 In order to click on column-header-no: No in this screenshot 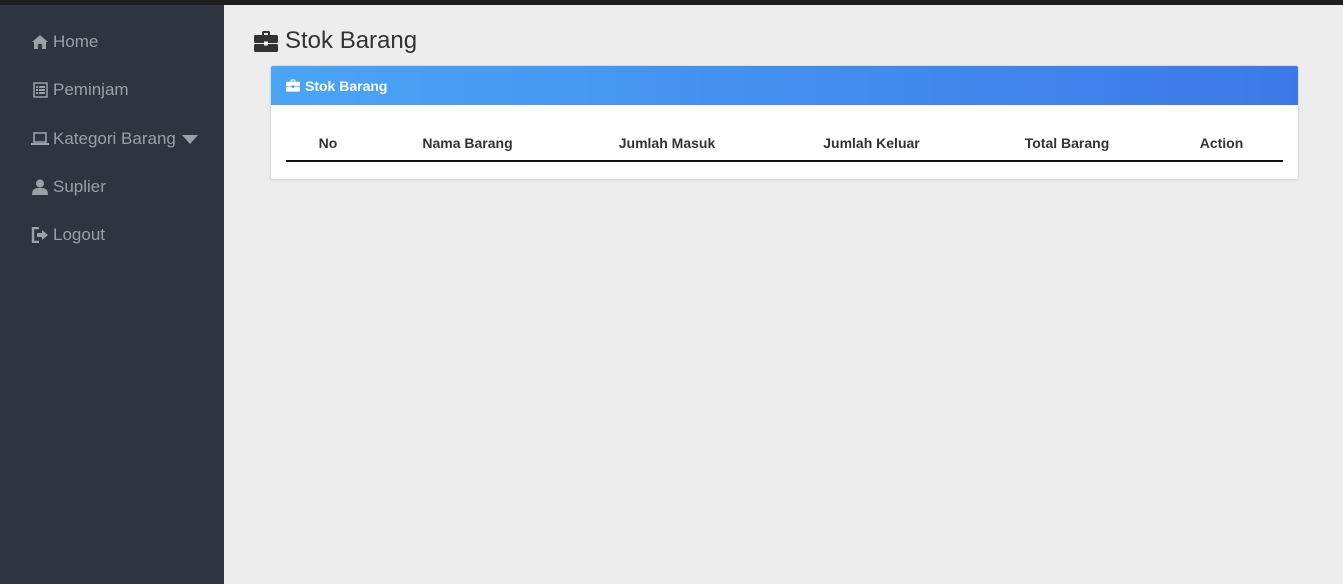, I will do `click(328, 144)`.